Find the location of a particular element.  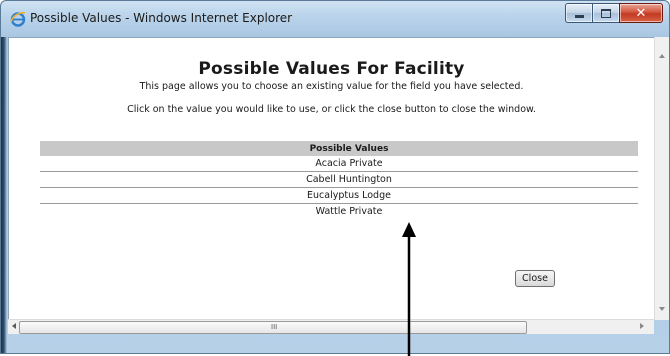

value-cell: Cabell Huntington is located at coordinates (339, 179).